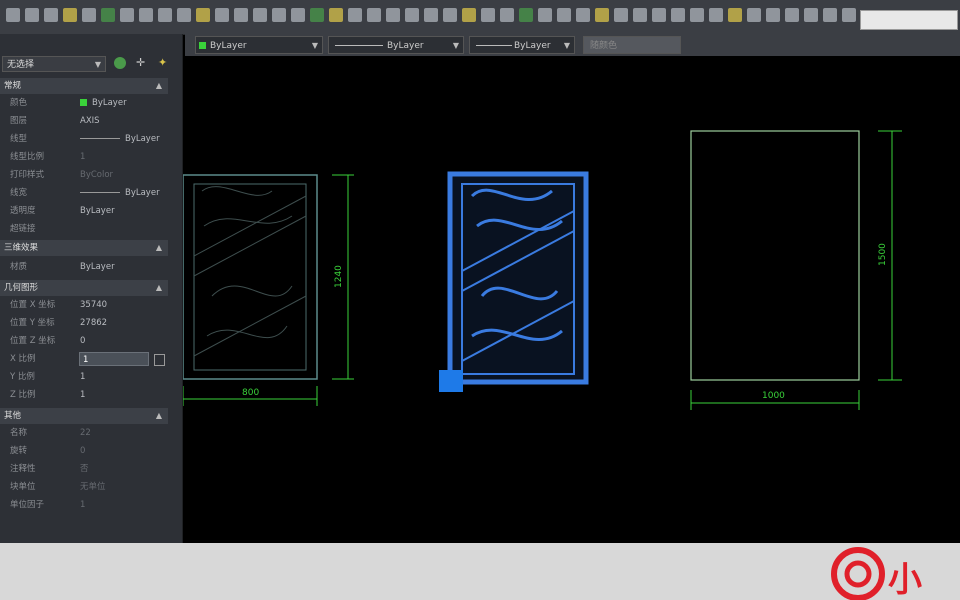  Describe the element at coordinates (84, 157) in the screenshot. I see `property-row: 线型比例 1` at that location.